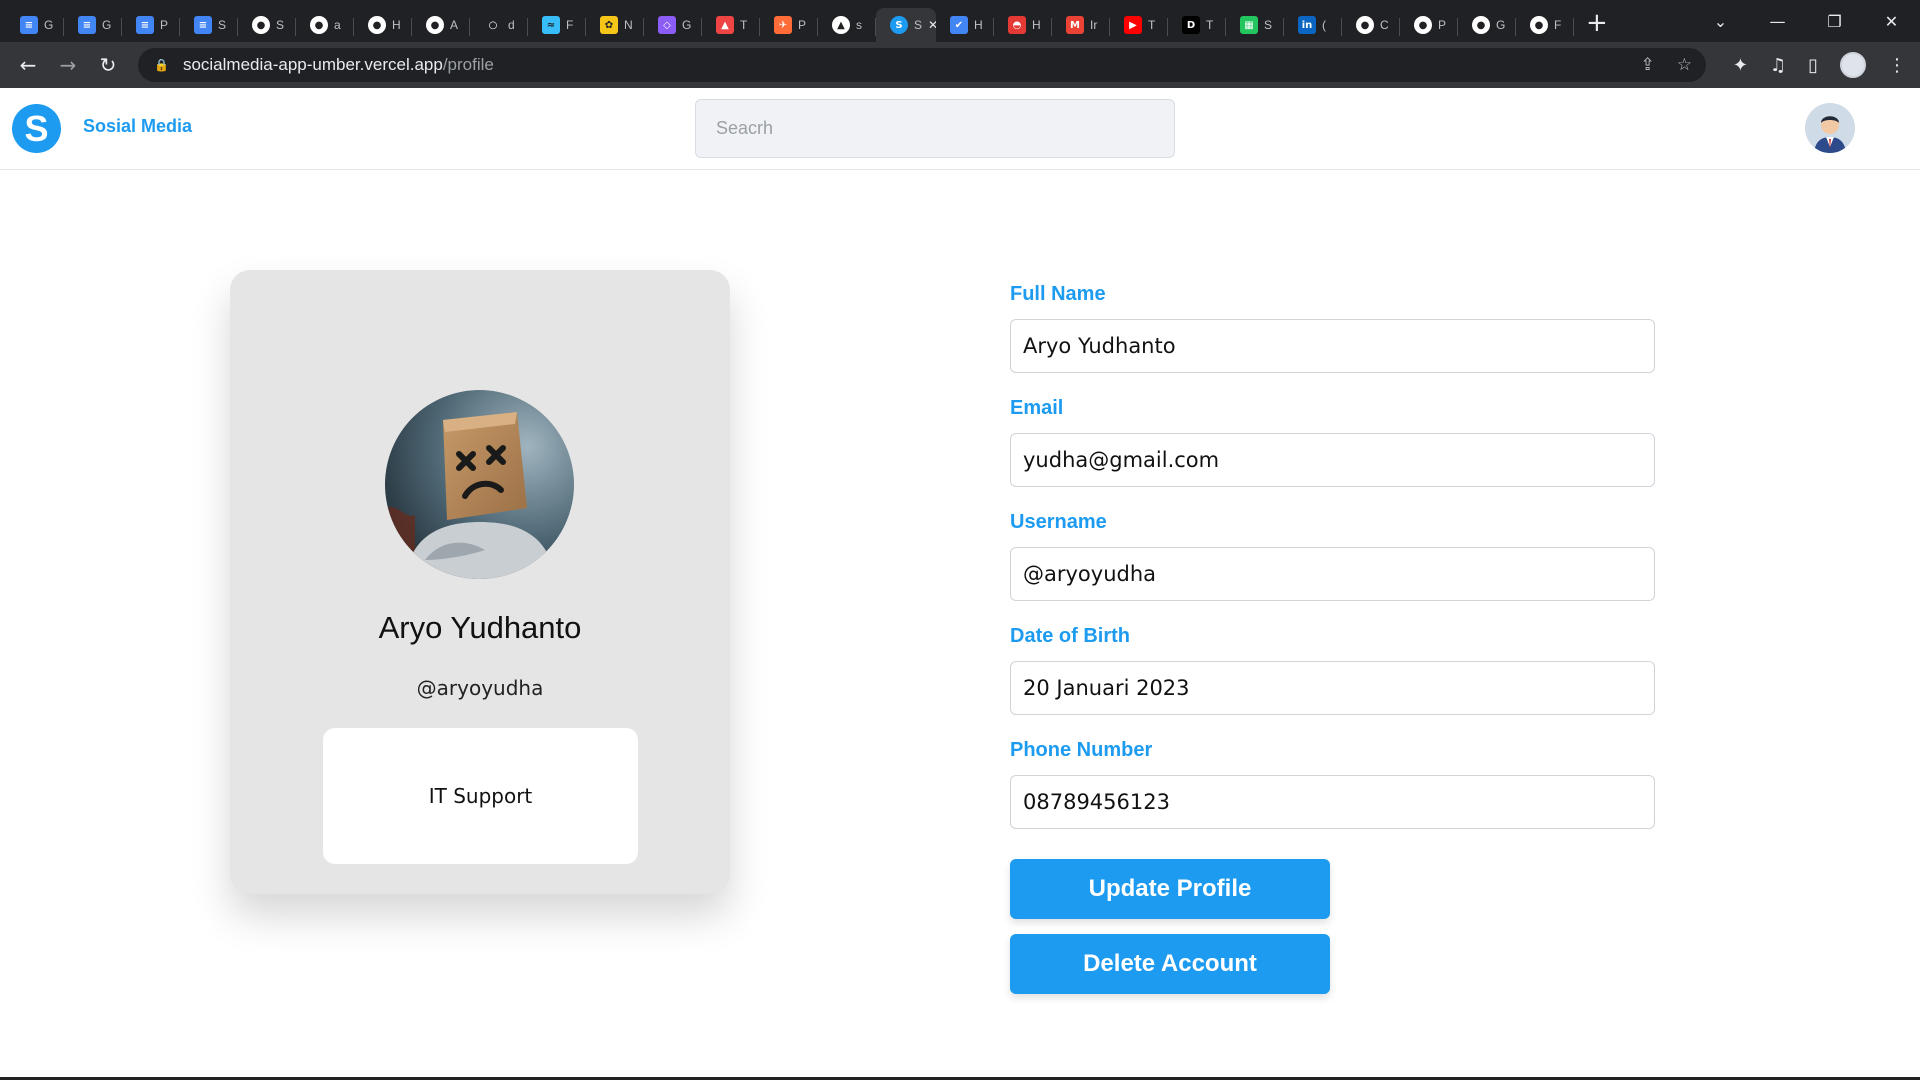 The height and width of the screenshot is (1080, 1920). I want to click on window-controls: ⌄ — ❐ ✕, so click(1806, 21).